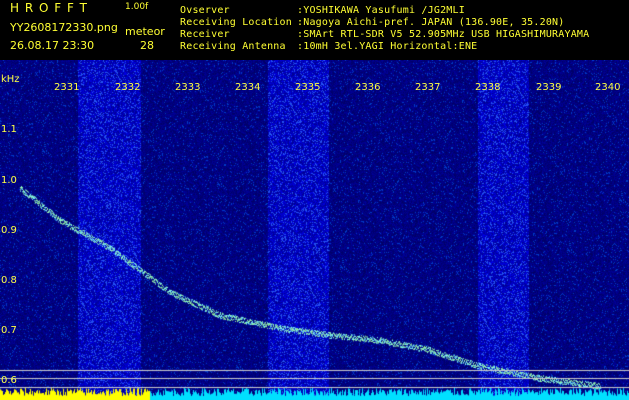  Describe the element at coordinates (137, 7) in the screenshot. I see `app-version: 1.00f` at that location.